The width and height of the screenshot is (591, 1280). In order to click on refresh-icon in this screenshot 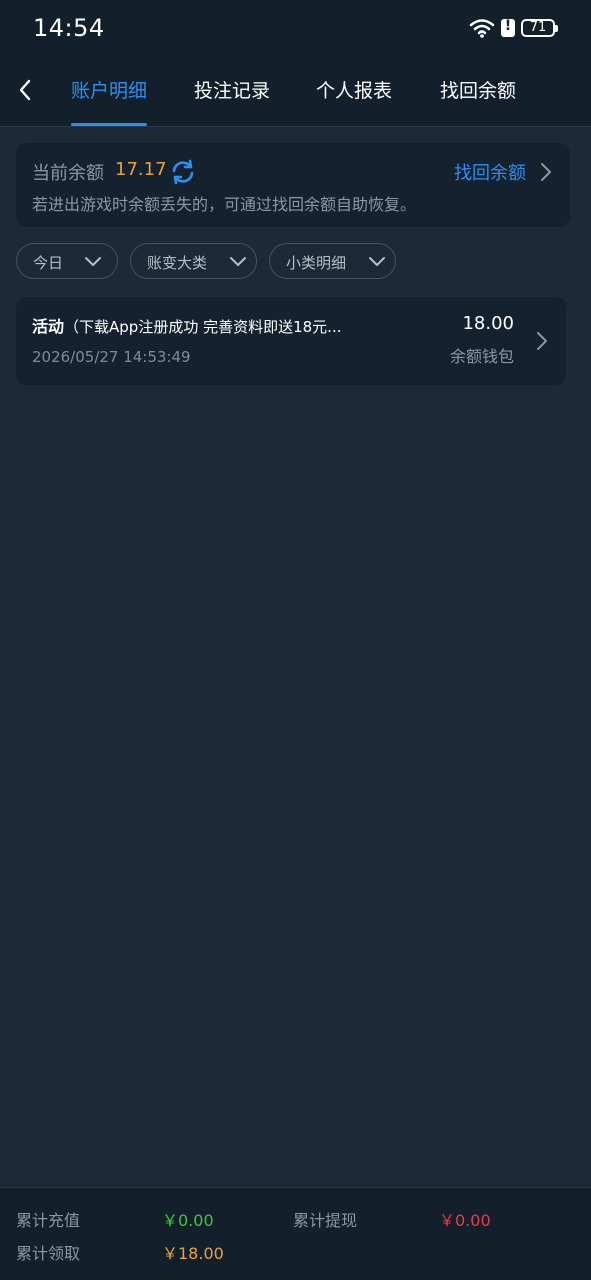, I will do `click(183, 172)`.